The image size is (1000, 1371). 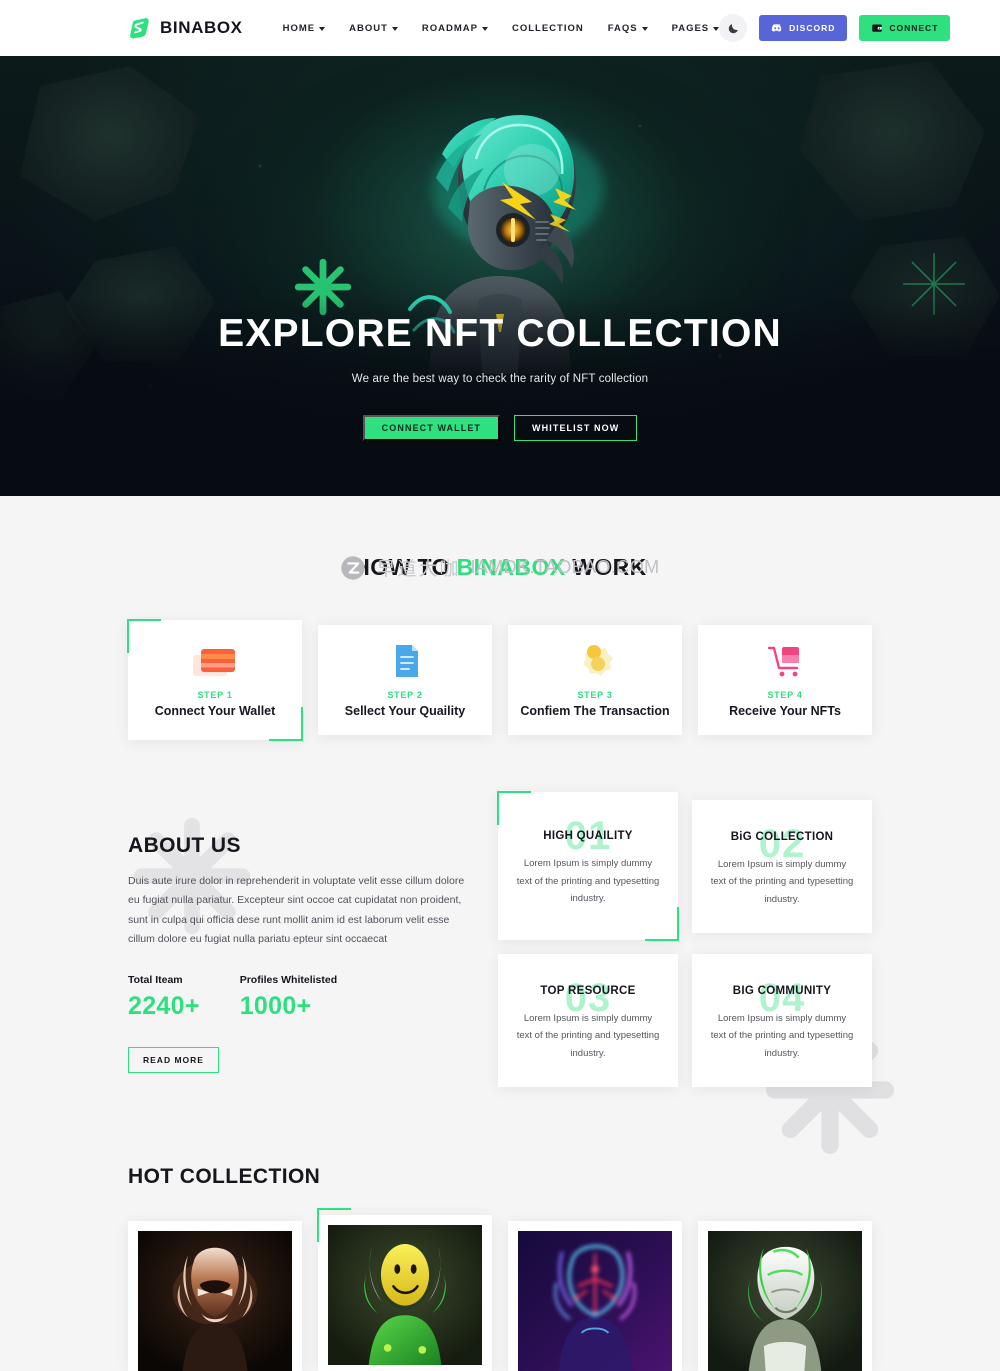 What do you see at coordinates (201, 27) in the screenshot?
I see `brand-name: BINABOX` at bounding box center [201, 27].